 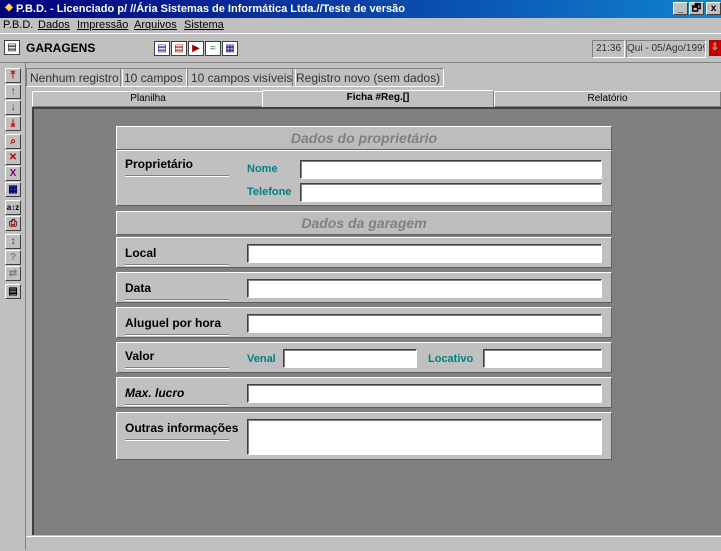 What do you see at coordinates (13, 306) in the screenshot?
I see `side-toolbar: ⤒ ↑ ↓ ⤓ ⌕ ✕ X ▦ a↕z ⎙ ↕ ? ⇄ ▤` at bounding box center [13, 306].